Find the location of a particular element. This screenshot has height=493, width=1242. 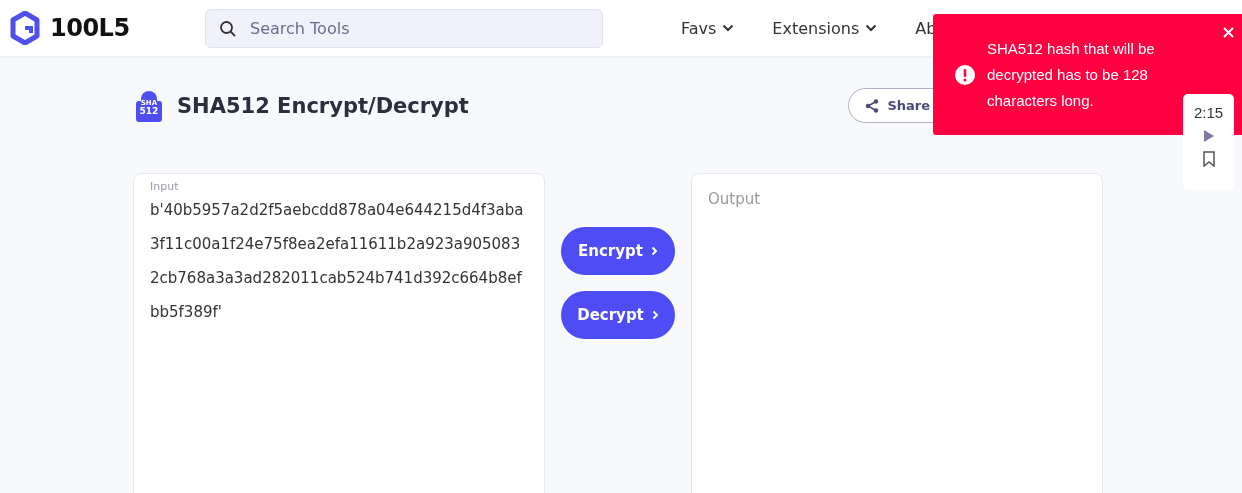

input-label: Input is located at coordinates (164, 186).